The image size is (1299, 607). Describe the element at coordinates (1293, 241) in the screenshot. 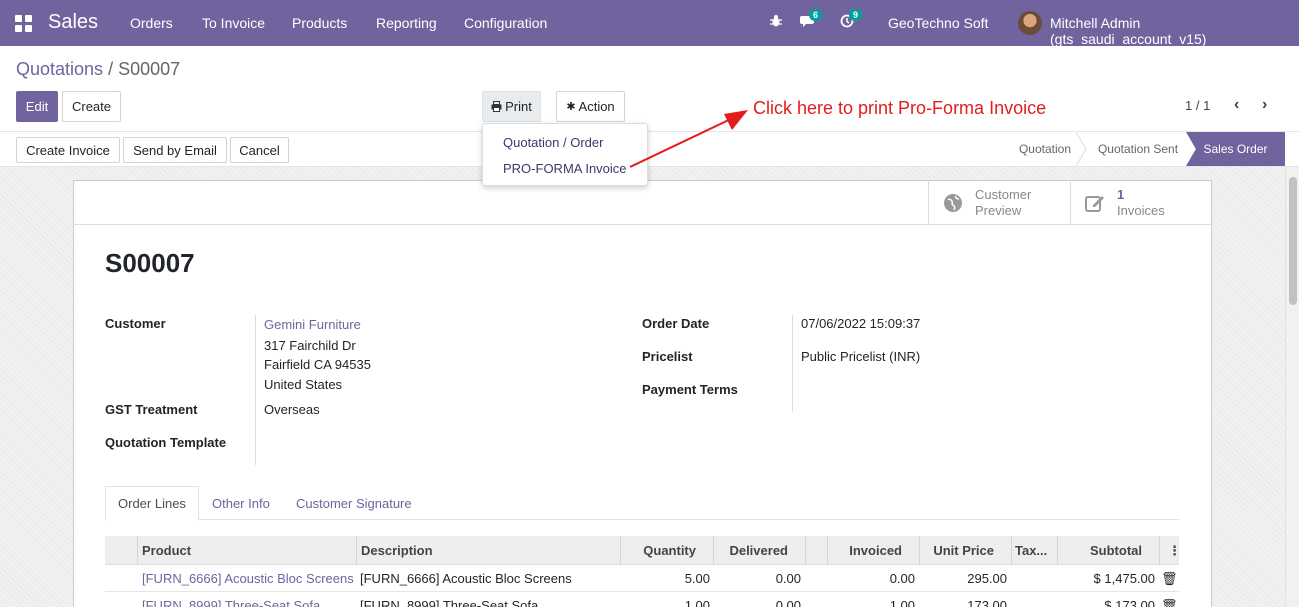

I see `scrollbar-thumb` at that location.